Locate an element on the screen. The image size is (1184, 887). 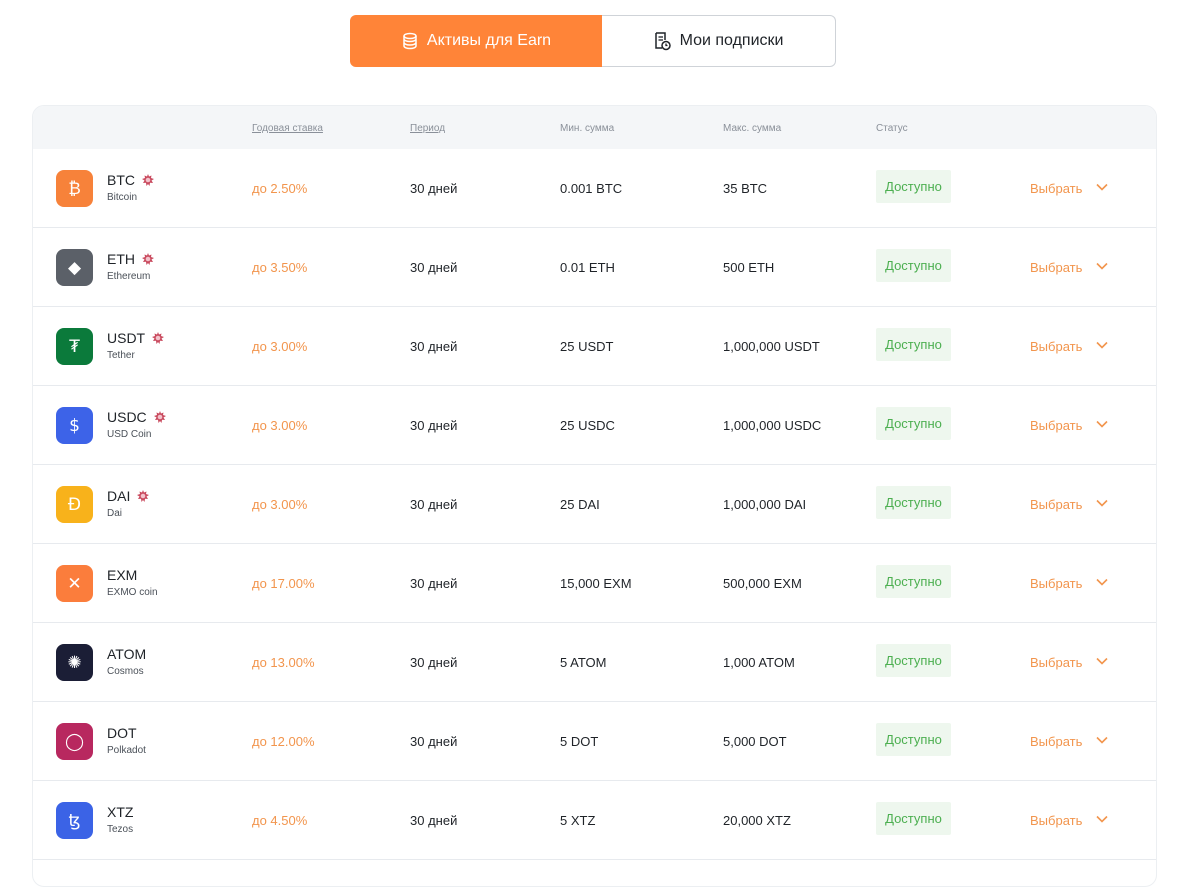
rate-value: до 17.00% is located at coordinates (283, 583).